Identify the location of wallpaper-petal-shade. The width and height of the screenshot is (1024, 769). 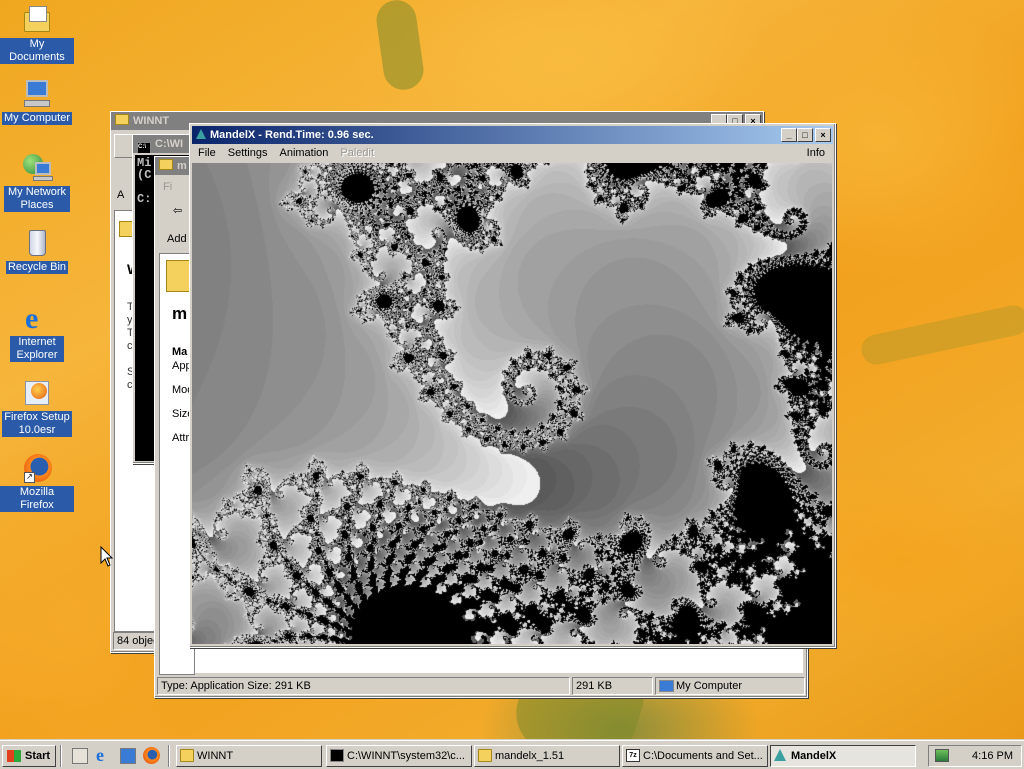
(941, 335).